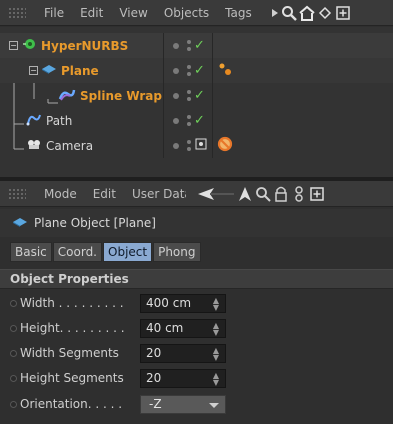 The image size is (393, 424). Describe the element at coordinates (95, 223) in the screenshot. I see `object-title-text: Plane Object [Plane]` at that location.